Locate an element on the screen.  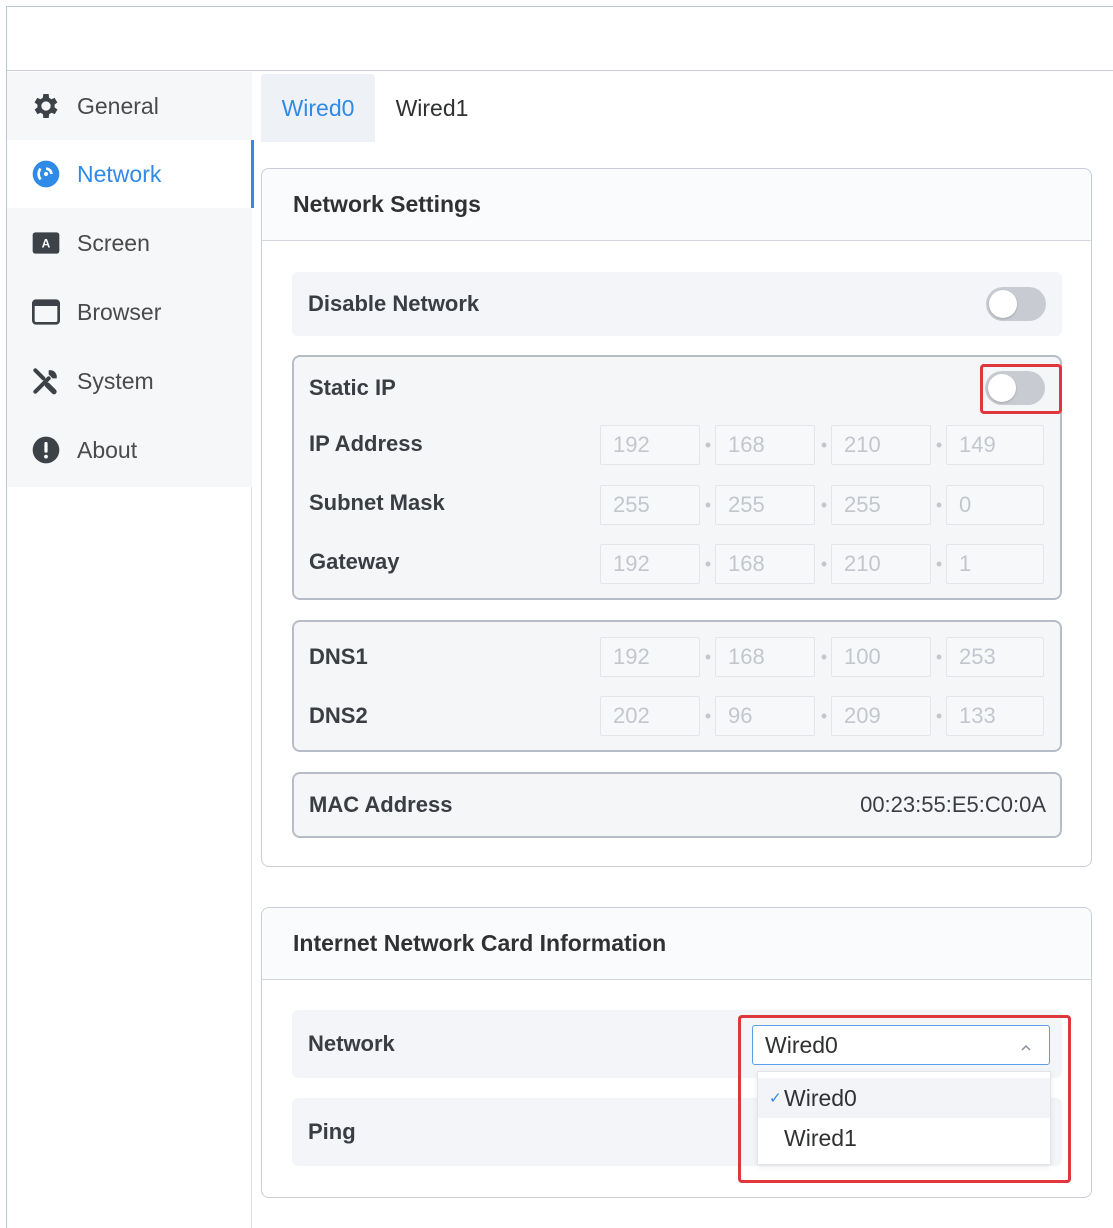
screen-icon: A is located at coordinates (46, 243).